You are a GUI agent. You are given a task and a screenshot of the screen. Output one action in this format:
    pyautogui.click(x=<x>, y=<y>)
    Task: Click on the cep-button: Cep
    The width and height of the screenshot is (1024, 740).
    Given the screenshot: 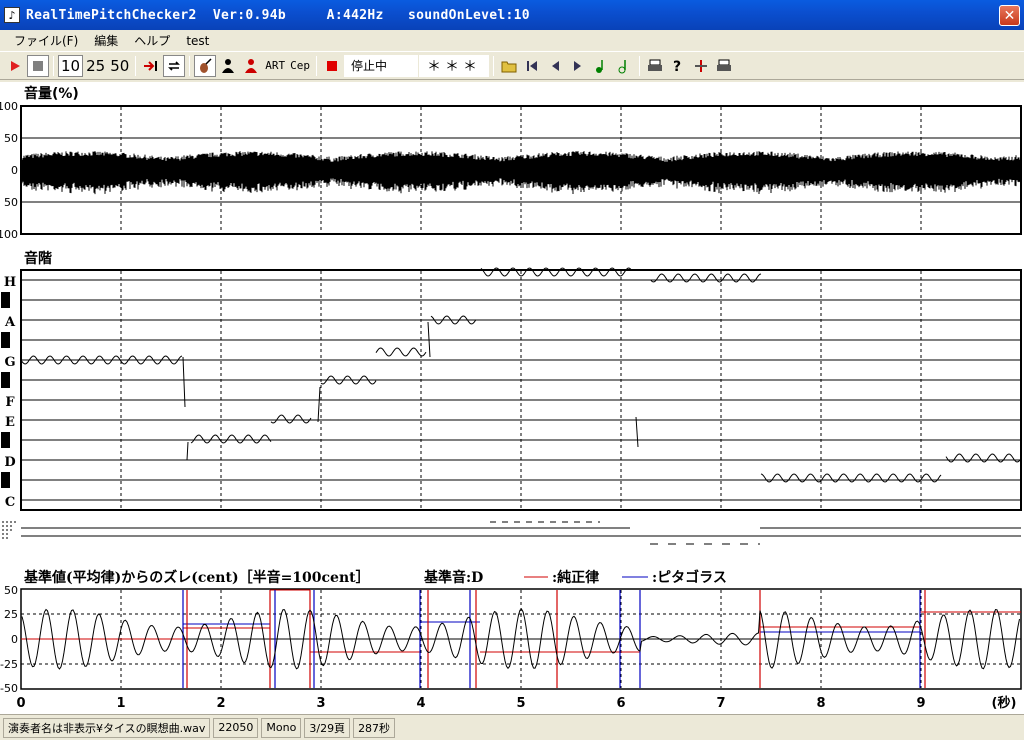 What is the action you would take?
    pyautogui.click(x=300, y=66)
    